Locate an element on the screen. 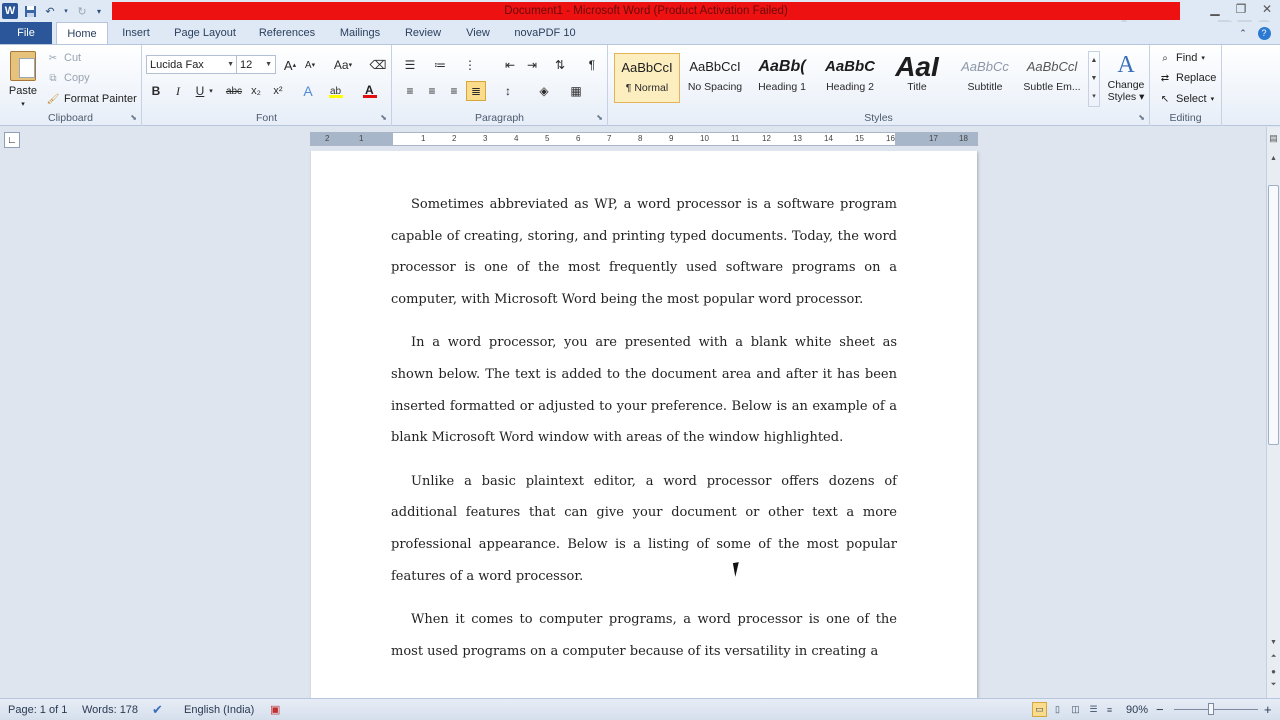  tab-mailings: Mailings is located at coordinates (360, 33).